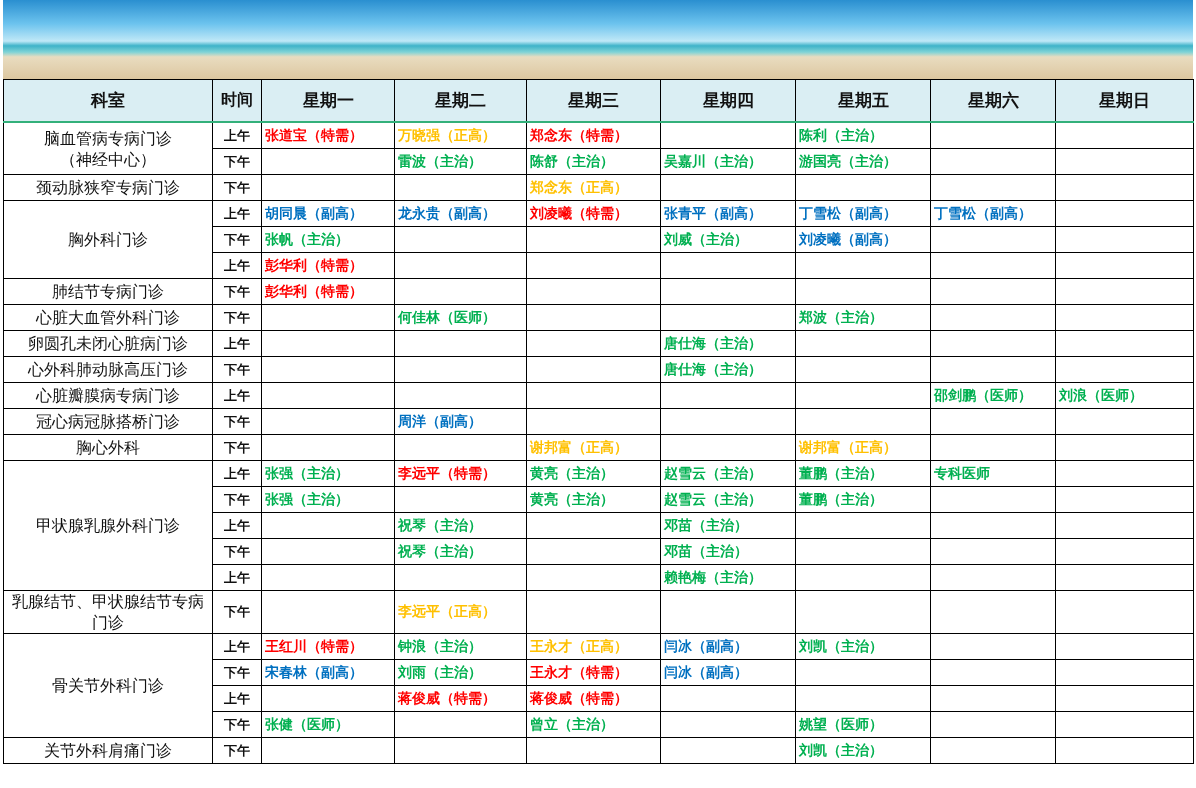  Describe the element at coordinates (593, 100) in the screenshot. I see `column-header: 星期三` at that location.